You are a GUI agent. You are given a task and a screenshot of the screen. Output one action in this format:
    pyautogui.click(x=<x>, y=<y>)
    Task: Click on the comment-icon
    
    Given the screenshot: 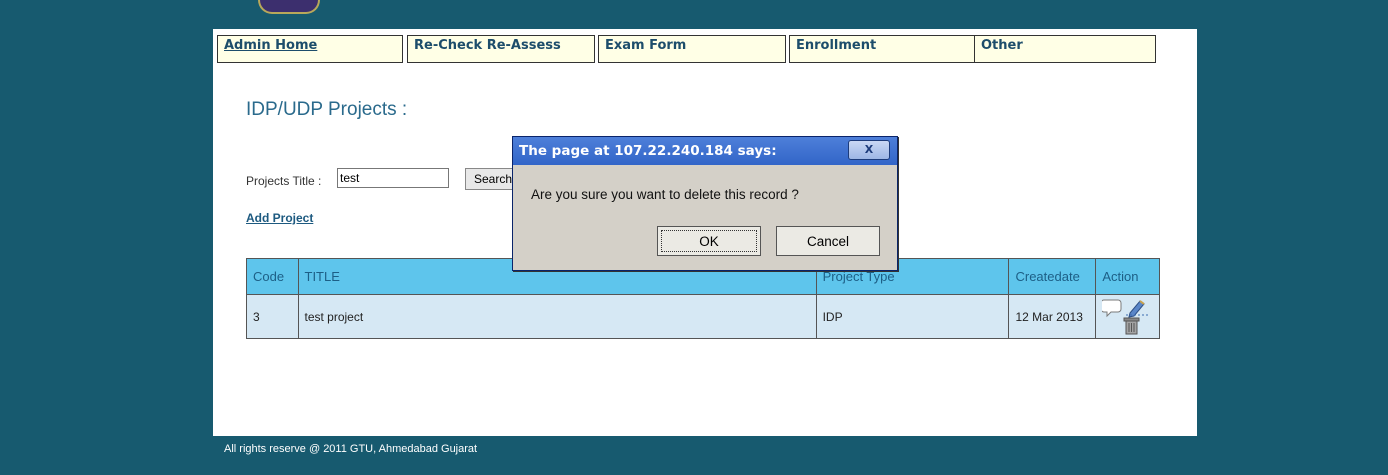 What is the action you would take?
    pyautogui.click(x=1111, y=308)
    